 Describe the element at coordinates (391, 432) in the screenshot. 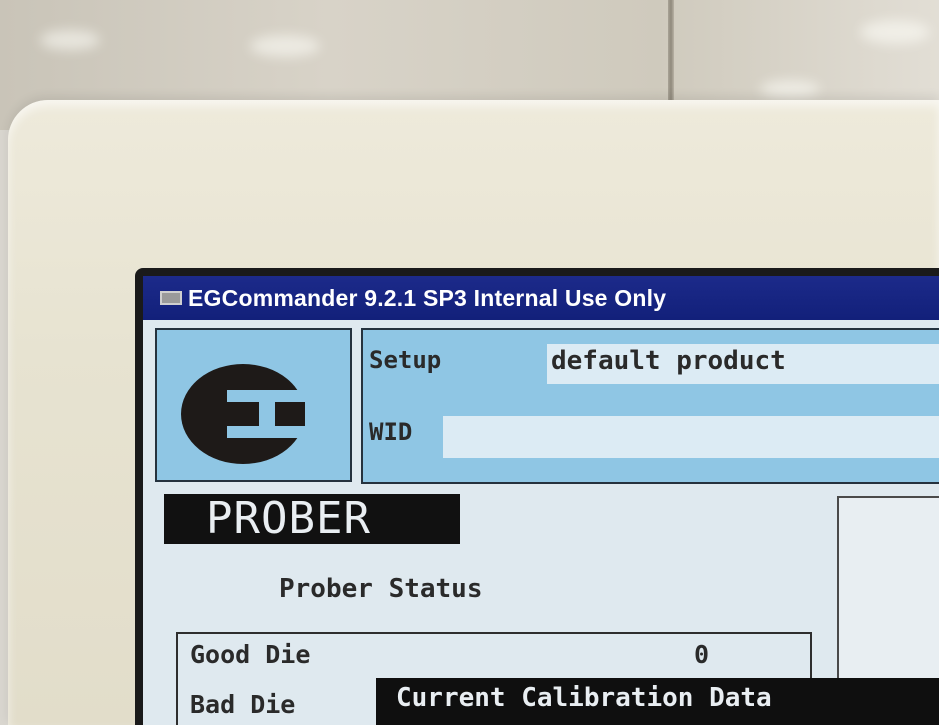

I see `wid-label: WID` at that location.